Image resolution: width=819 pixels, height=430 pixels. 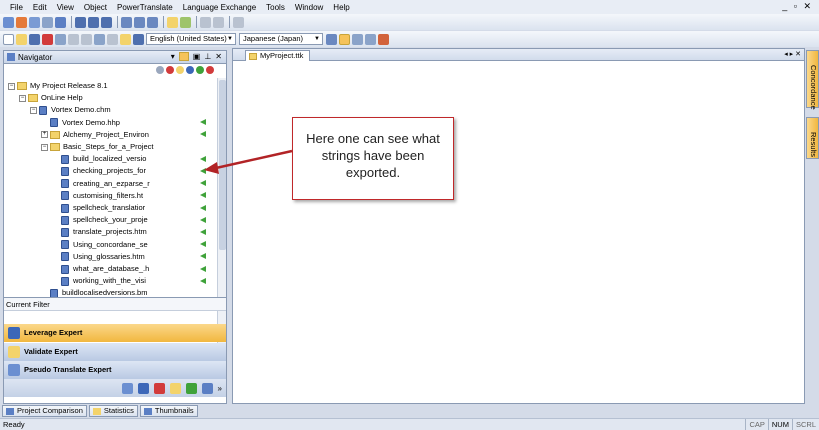 What do you see at coordinates (98, 208) in the screenshot?
I see `tree-item: spellcheck_translatior` at bounding box center [98, 208].